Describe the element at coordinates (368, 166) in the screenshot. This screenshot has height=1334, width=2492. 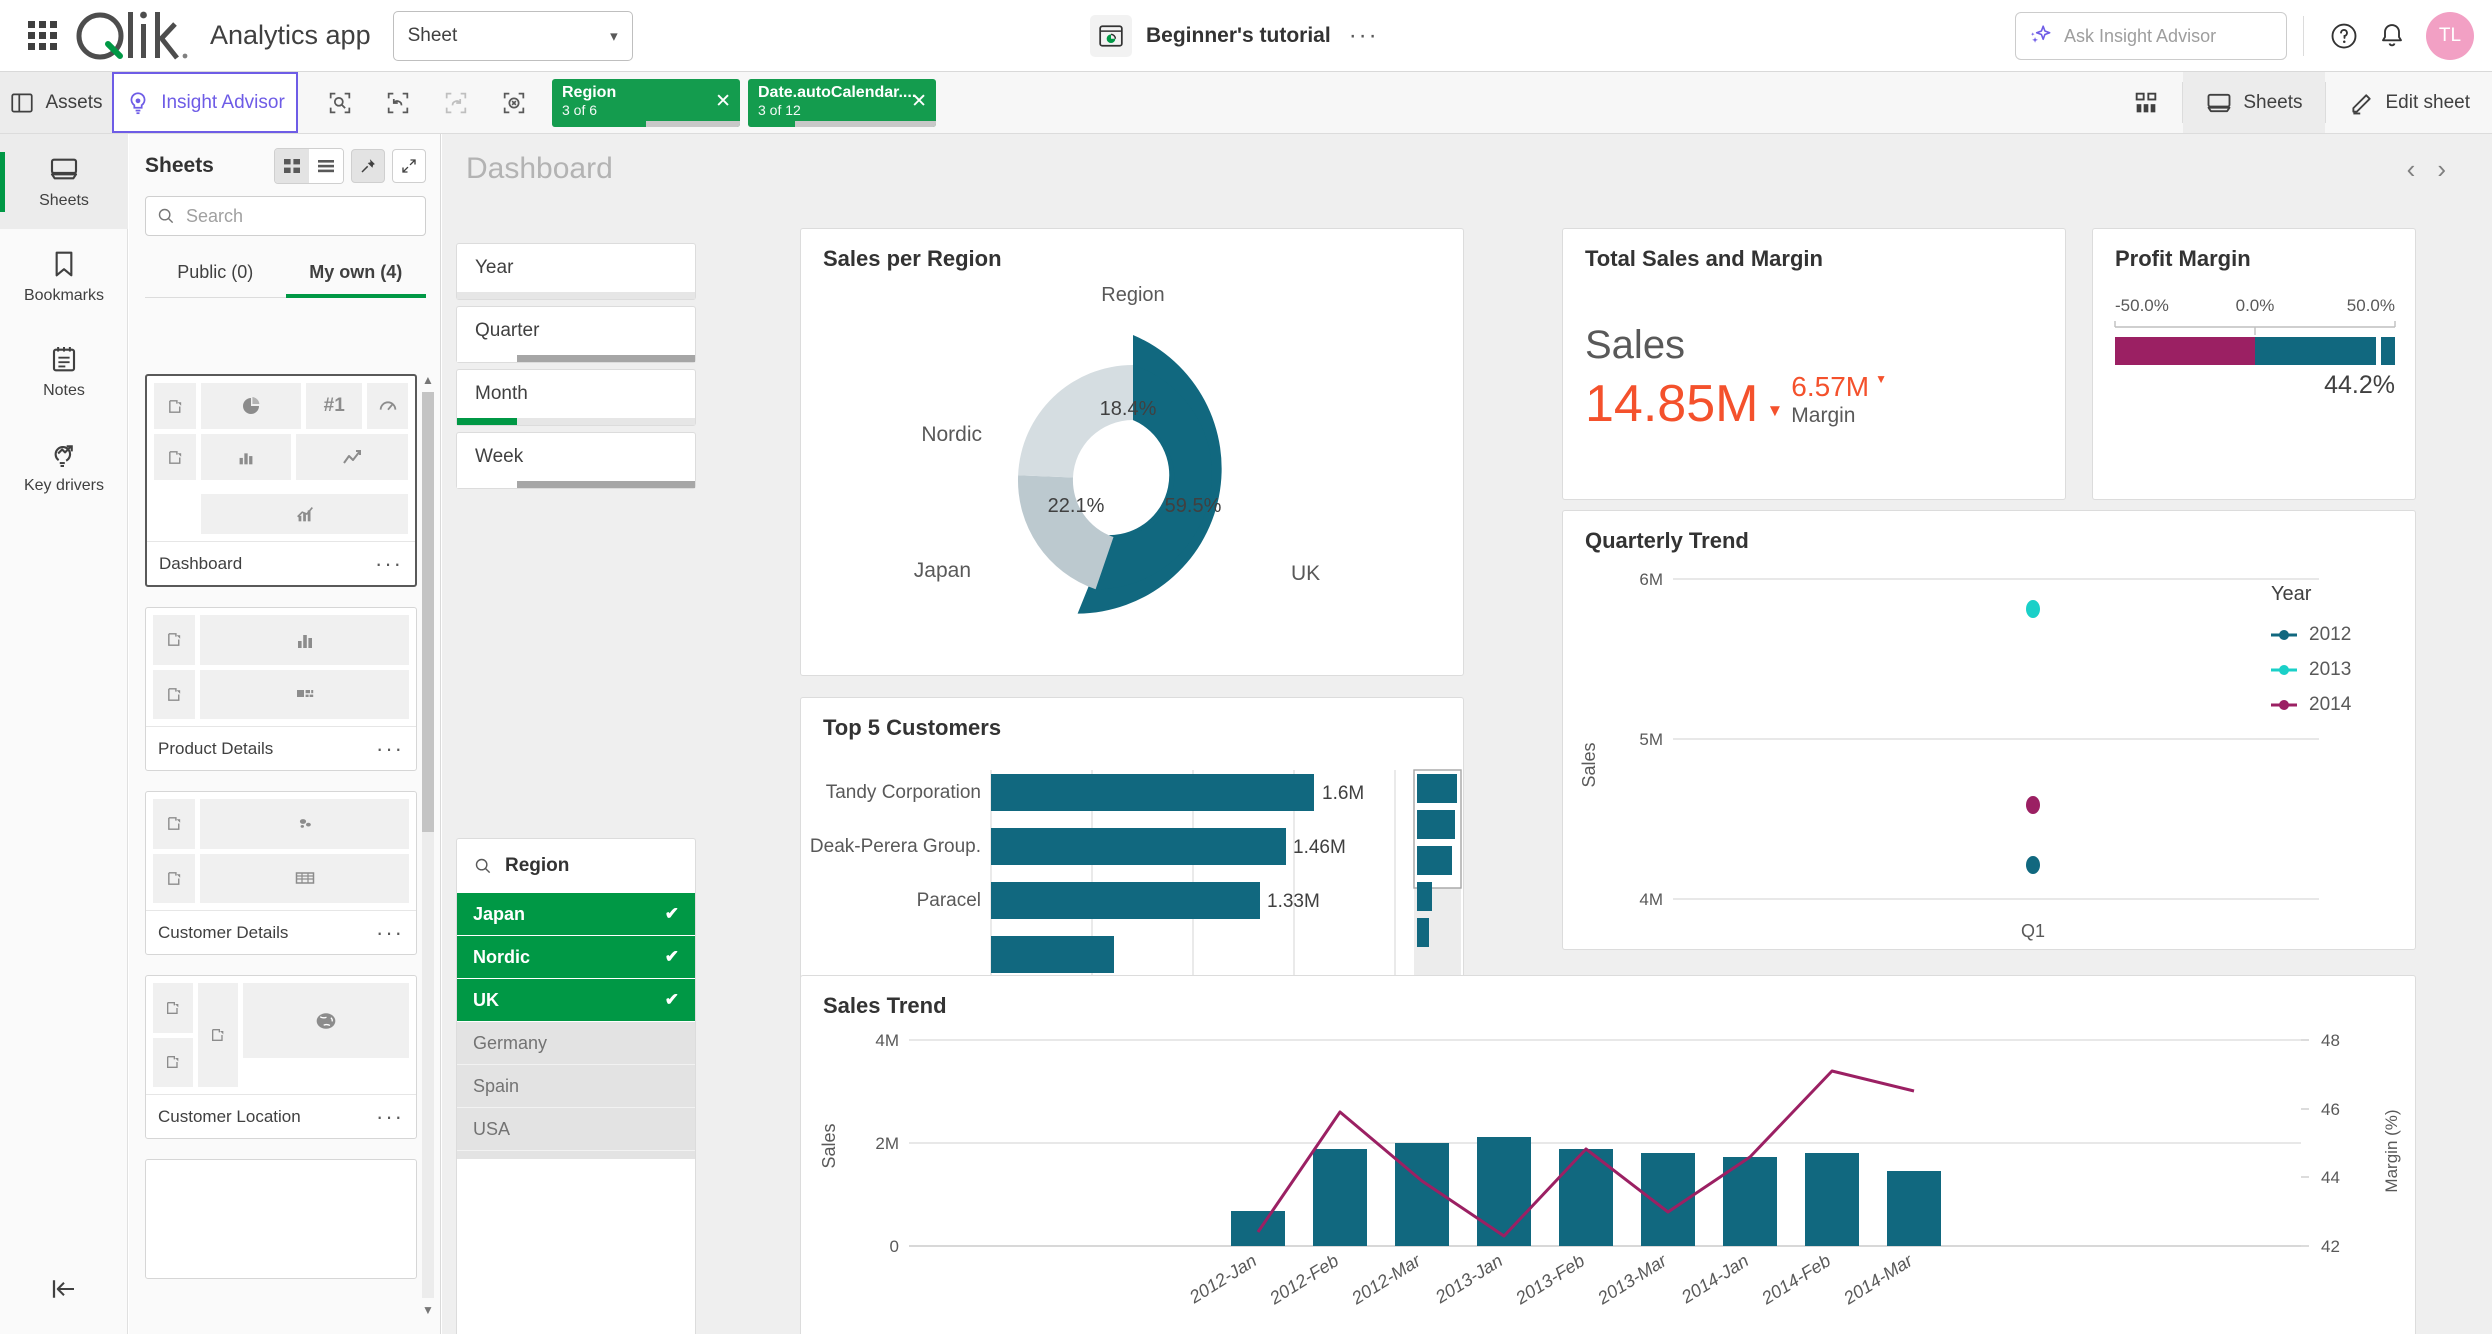
I see `pin-panel-button` at that location.